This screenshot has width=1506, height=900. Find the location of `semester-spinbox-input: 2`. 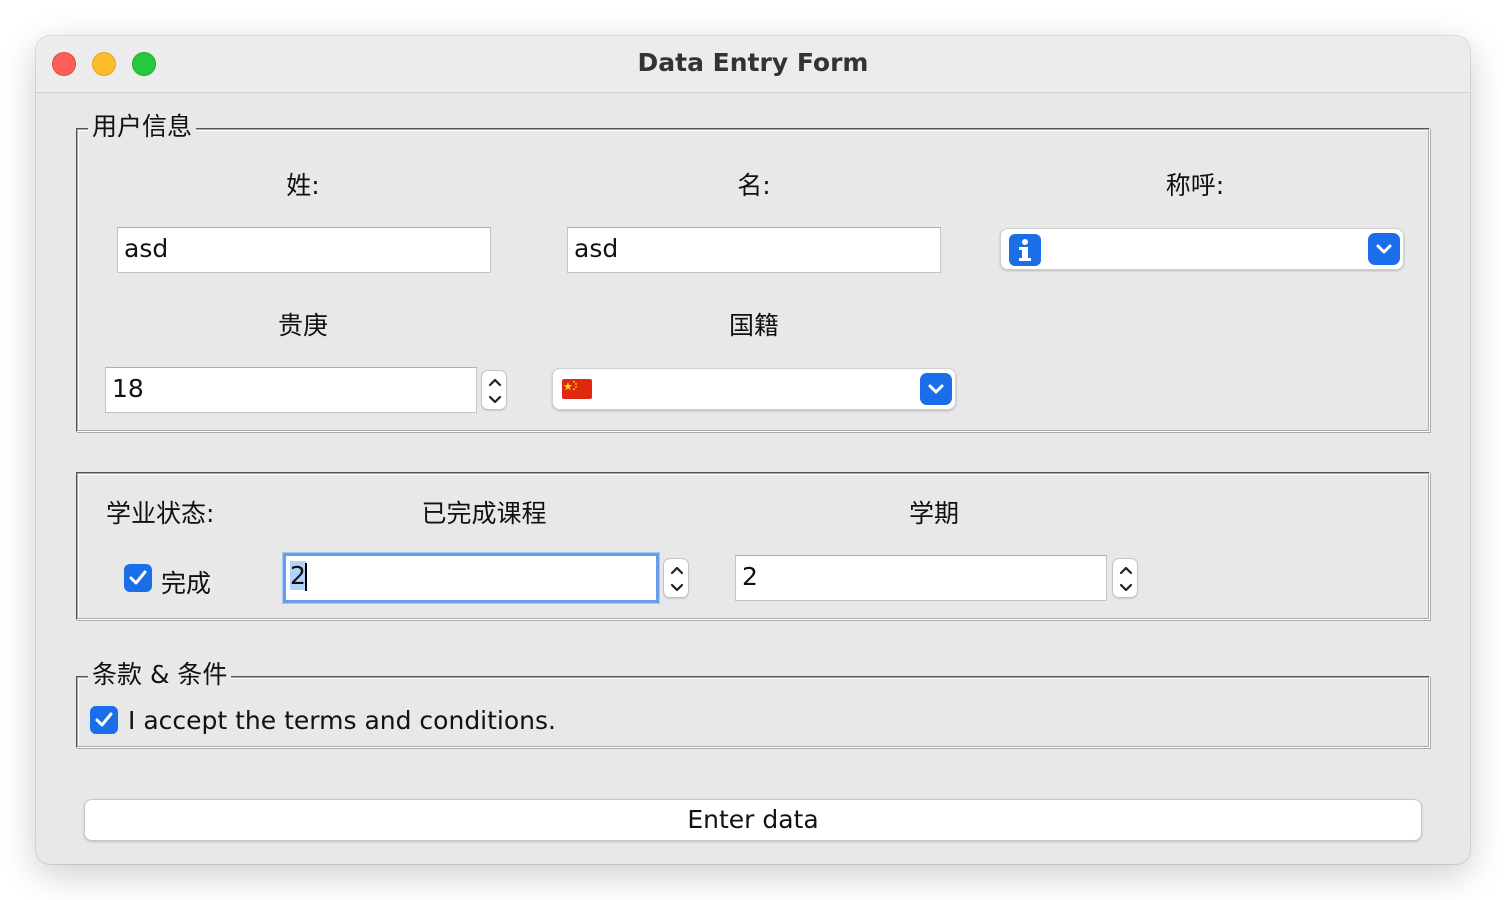

semester-spinbox-input: 2 is located at coordinates (921, 578).